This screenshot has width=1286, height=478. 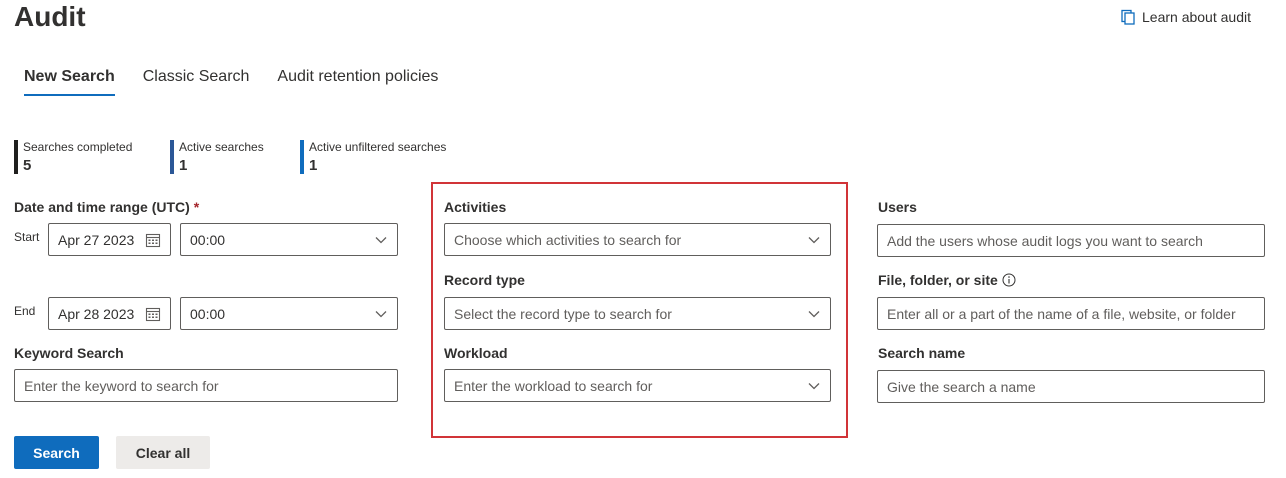 I want to click on tab-audit-retention-policies: Audit retention policies, so click(x=357, y=79).